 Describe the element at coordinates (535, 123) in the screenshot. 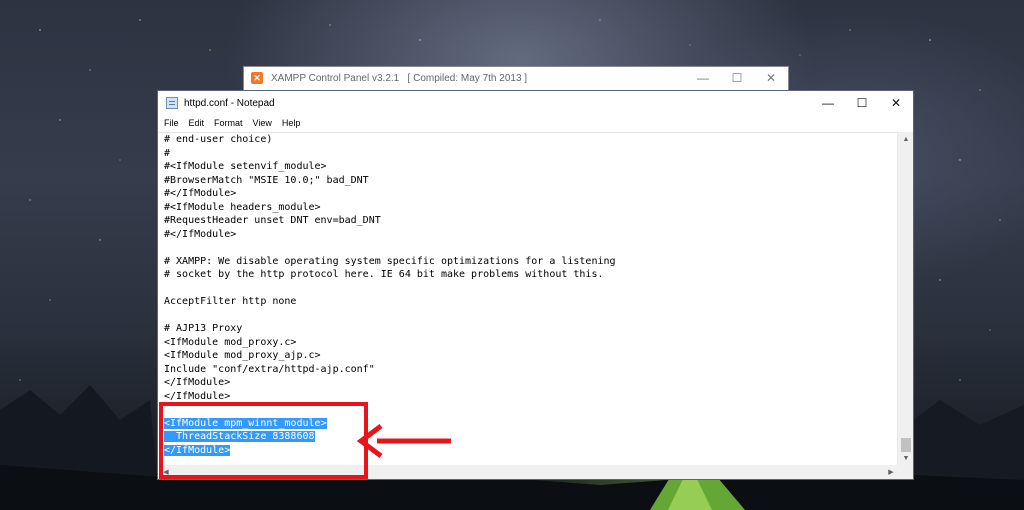

I see `menu-bar: File Edit Format View Help` at that location.